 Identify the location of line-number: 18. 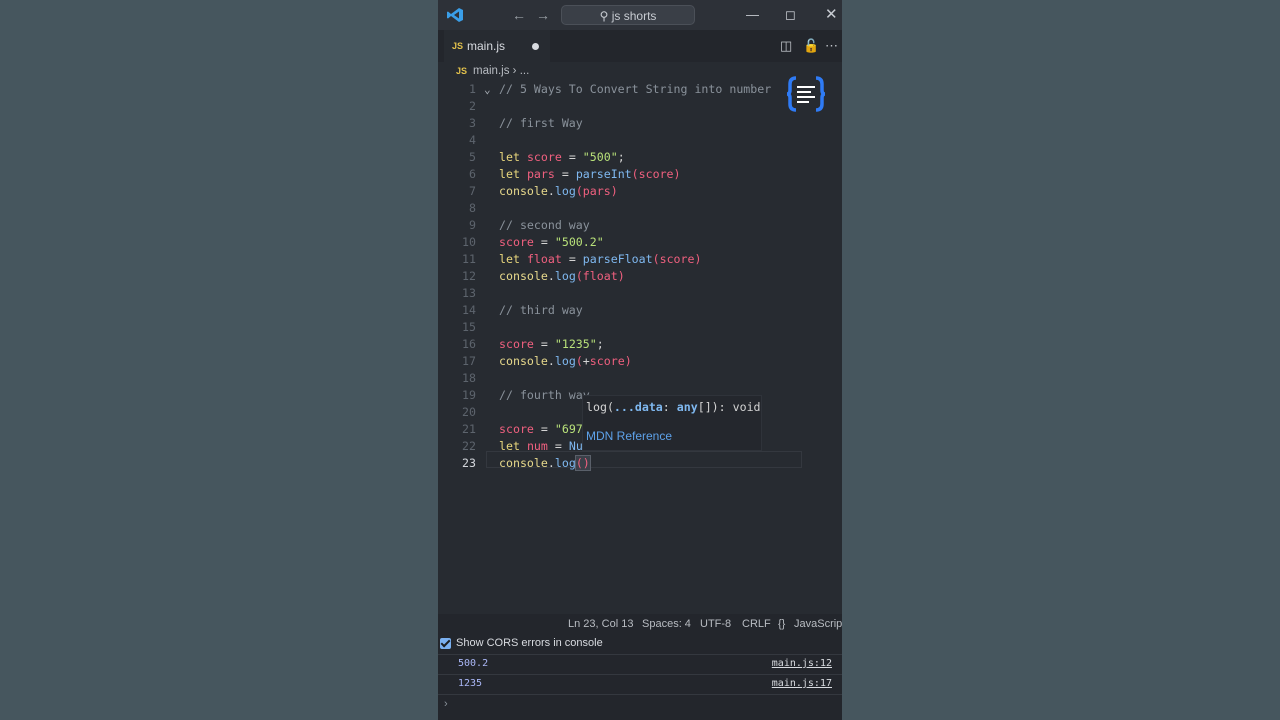
(469, 378).